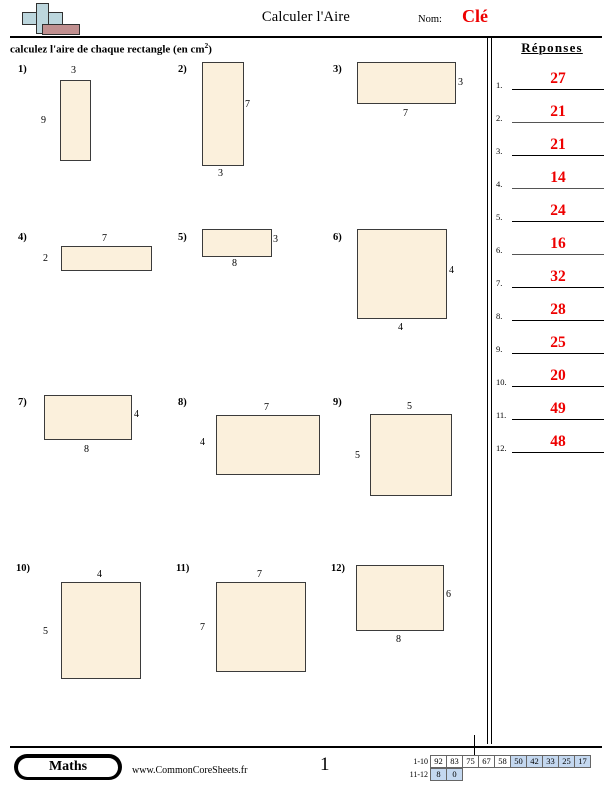  I want to click on dimension-bottom: 4, so click(400, 327).